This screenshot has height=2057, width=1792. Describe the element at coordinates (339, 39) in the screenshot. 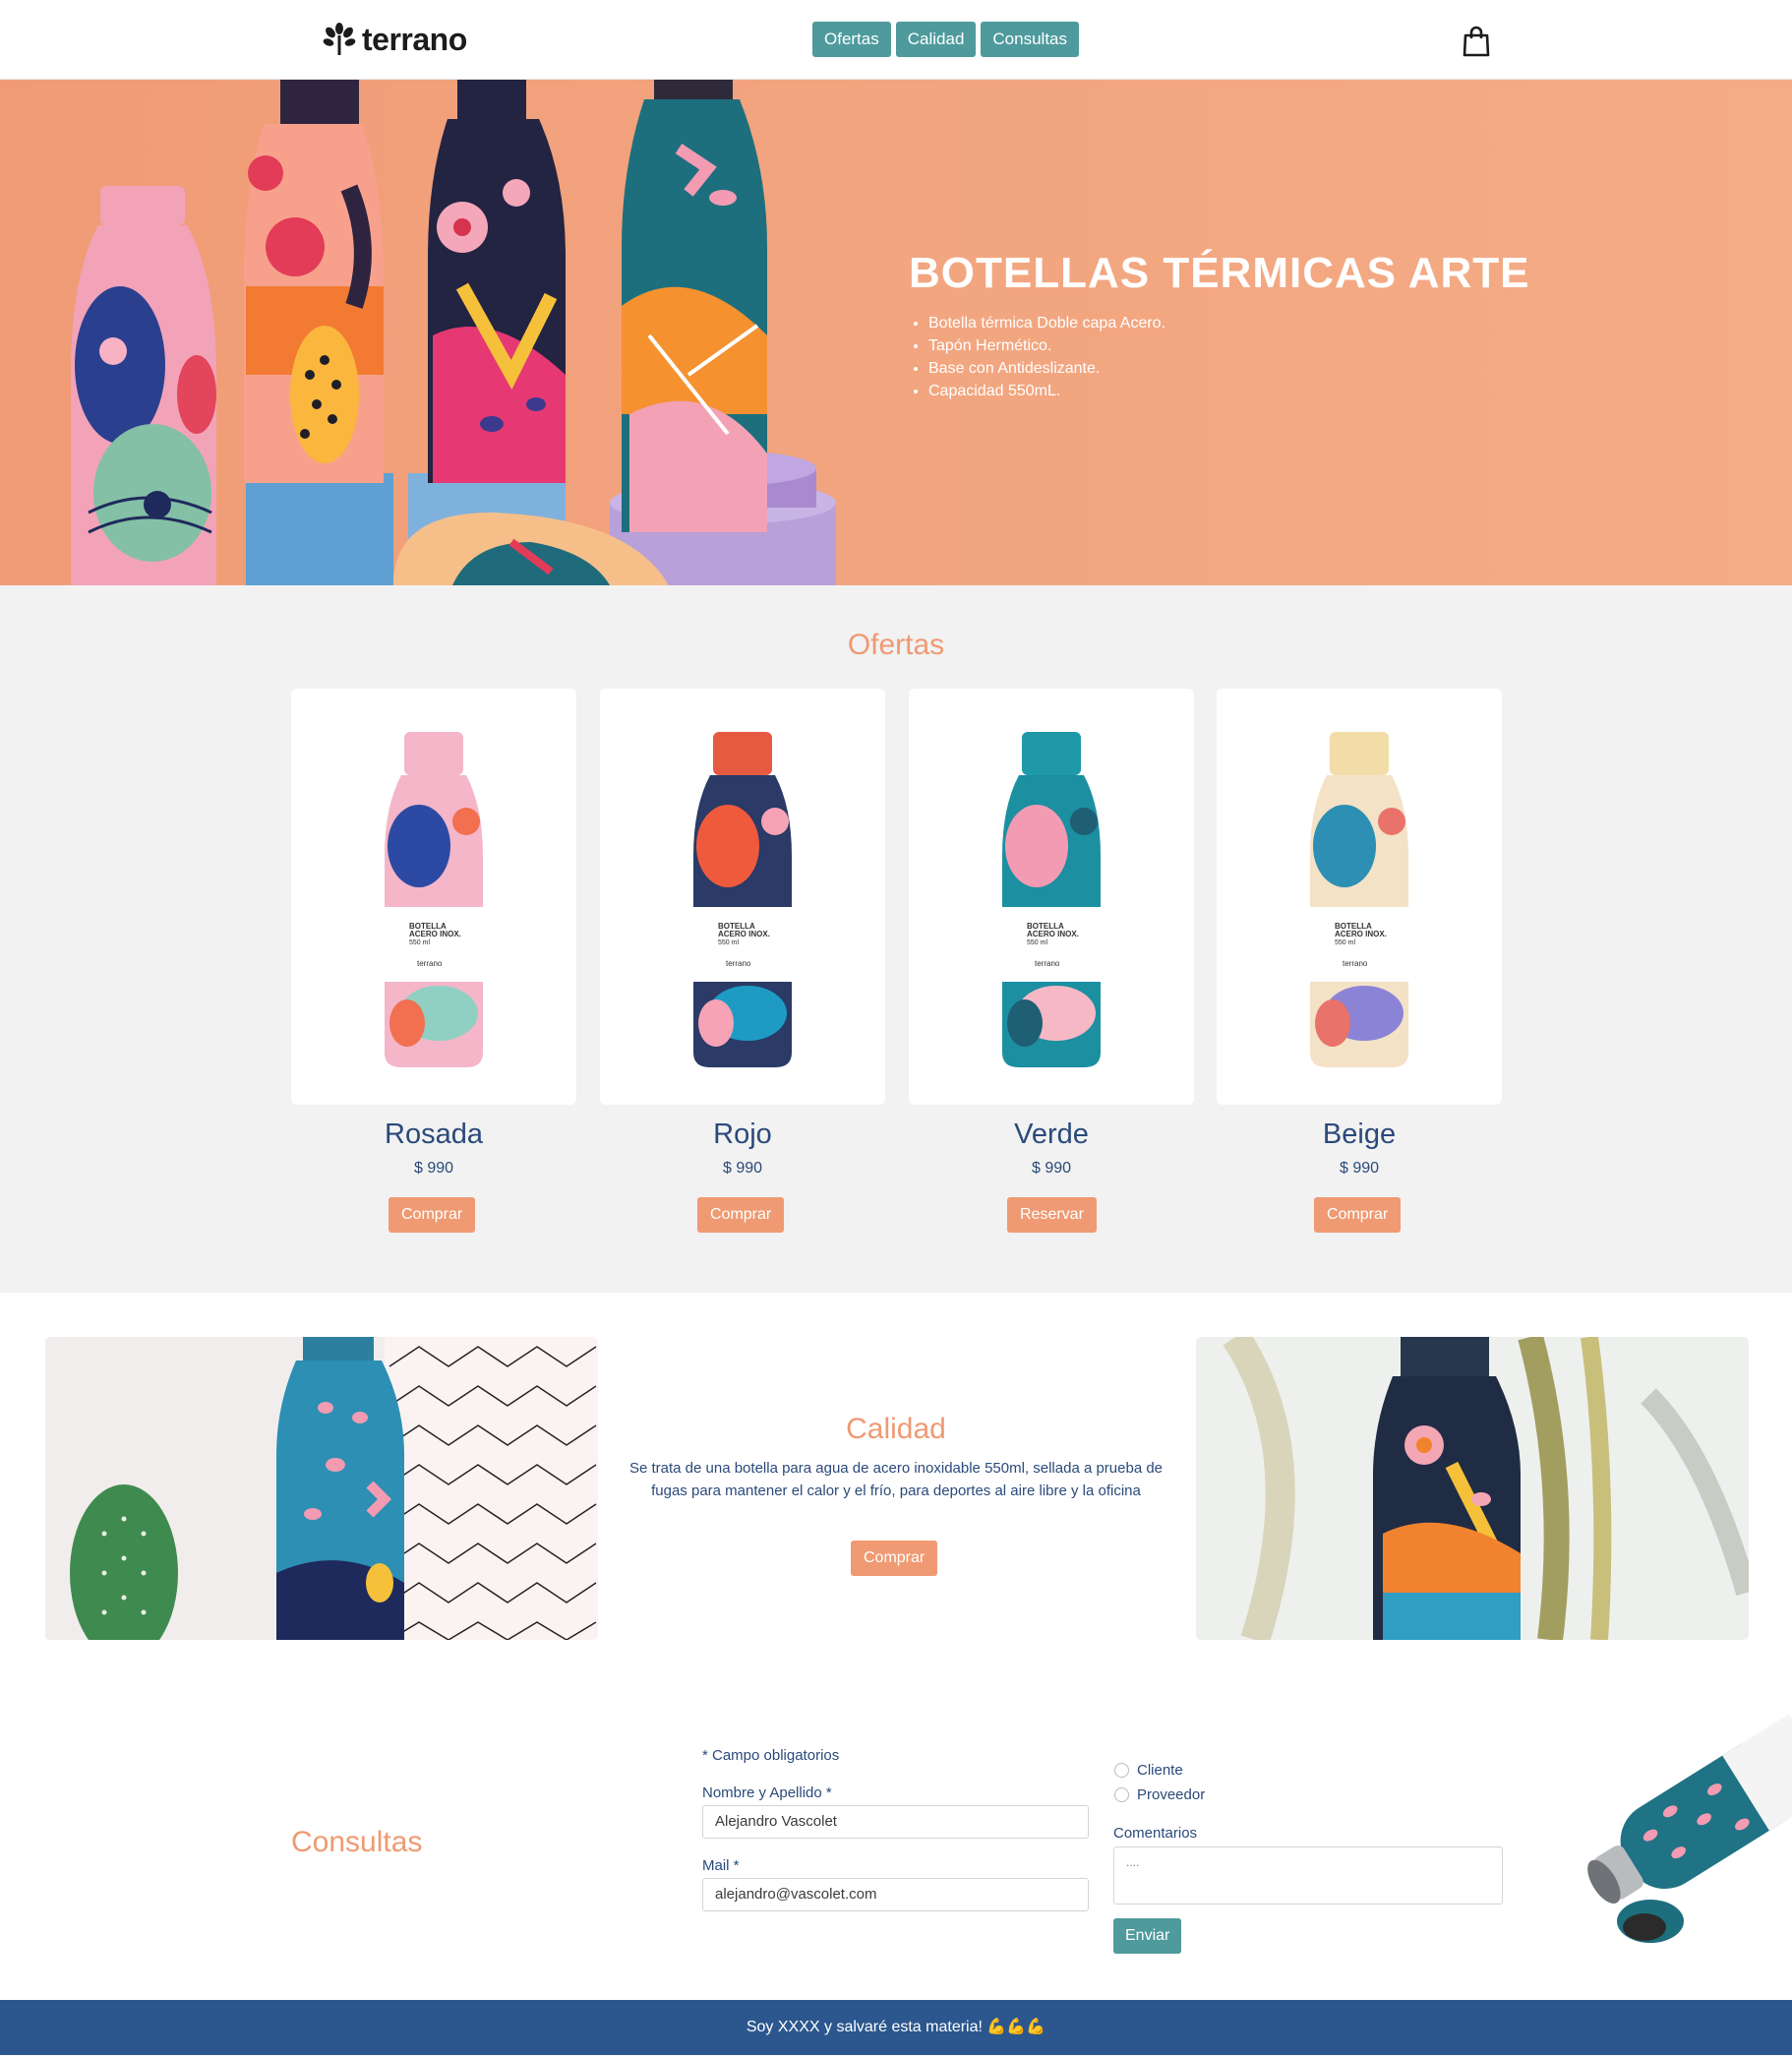

I see `tree-logo-icon` at that location.